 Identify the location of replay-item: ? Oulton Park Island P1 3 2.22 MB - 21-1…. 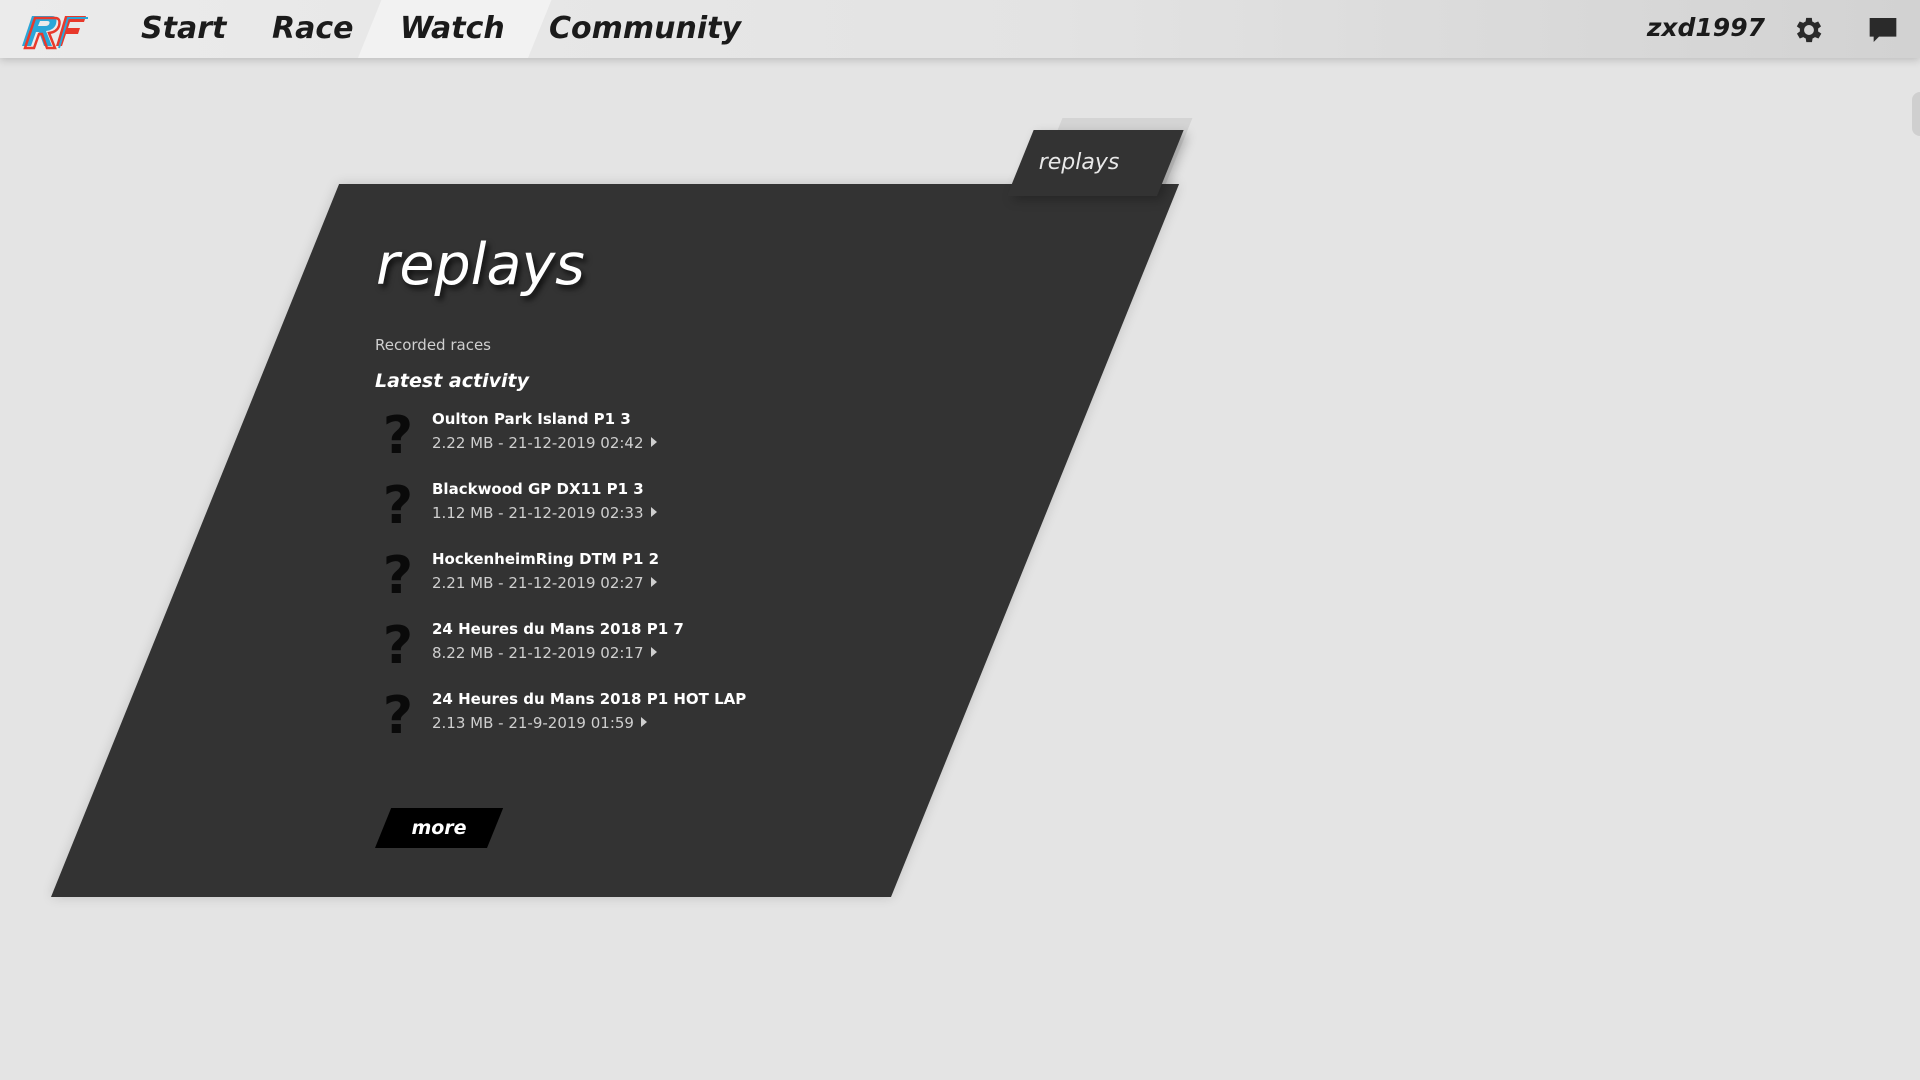
(625, 445).